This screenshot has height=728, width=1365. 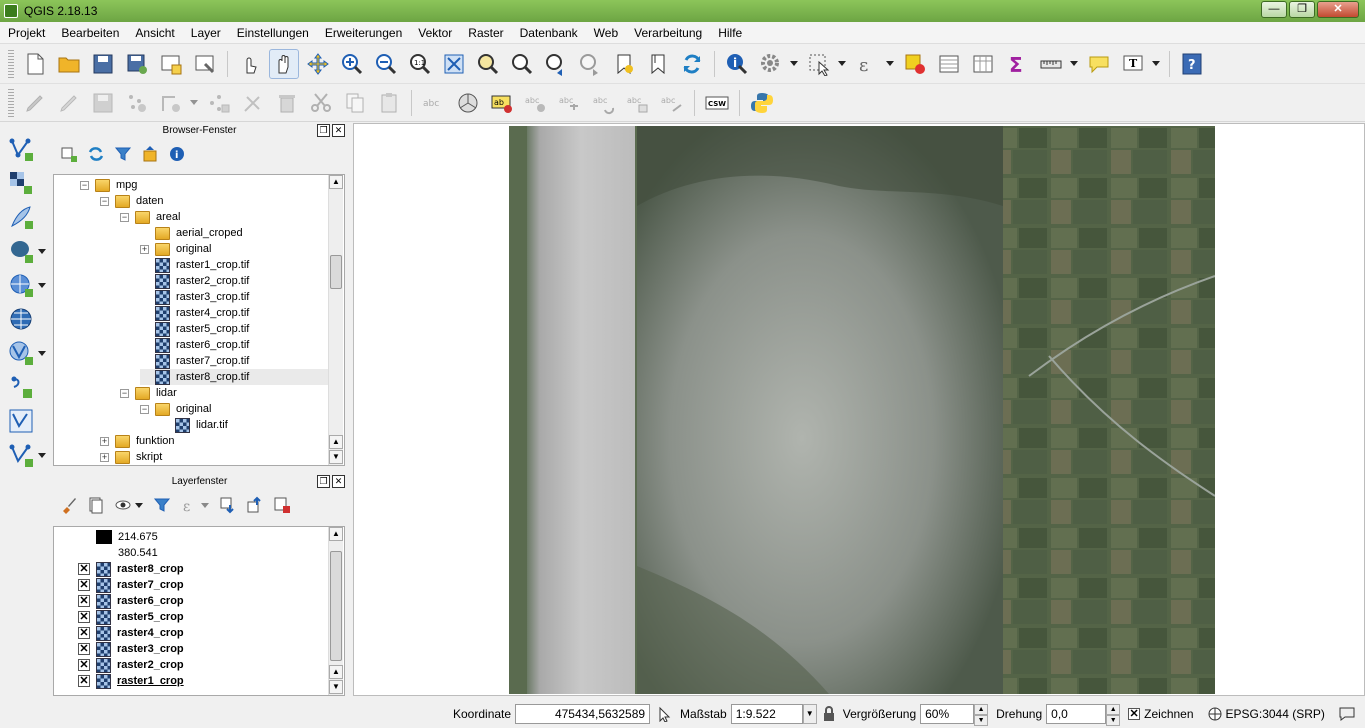 I want to click on close-button: ✕, so click(x=1338, y=9).